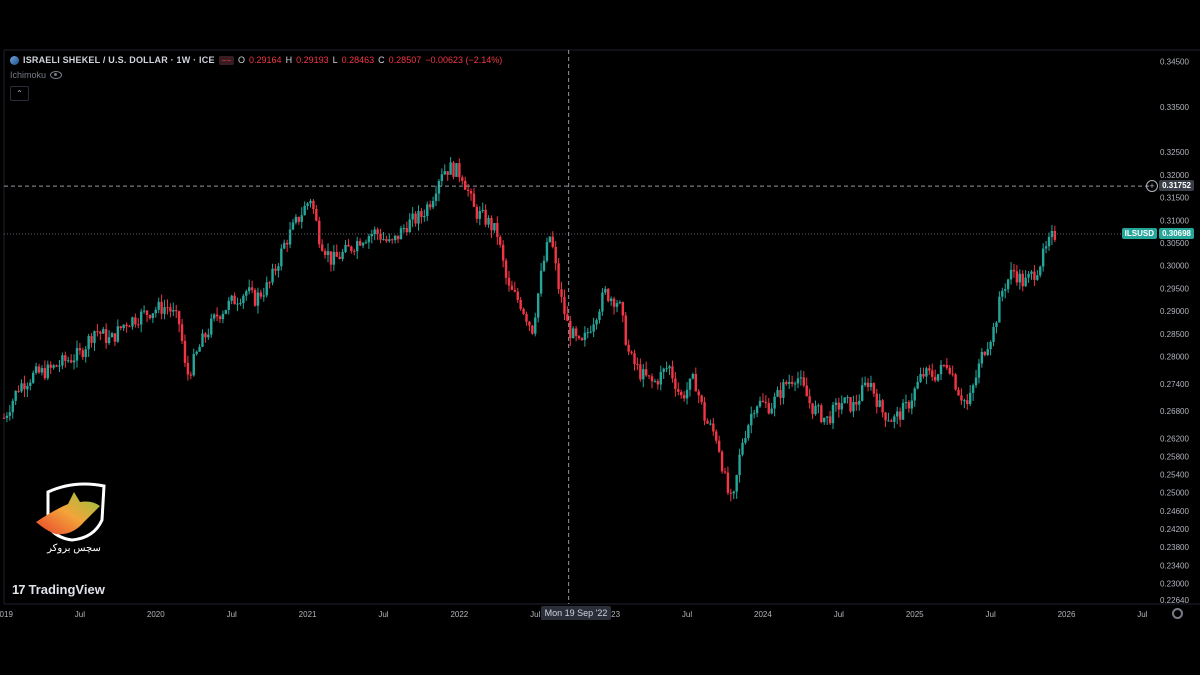 The height and width of the screenshot is (675, 1200). What do you see at coordinates (1174, 600) in the screenshot?
I see `y-tick-label: 0.22640` at bounding box center [1174, 600].